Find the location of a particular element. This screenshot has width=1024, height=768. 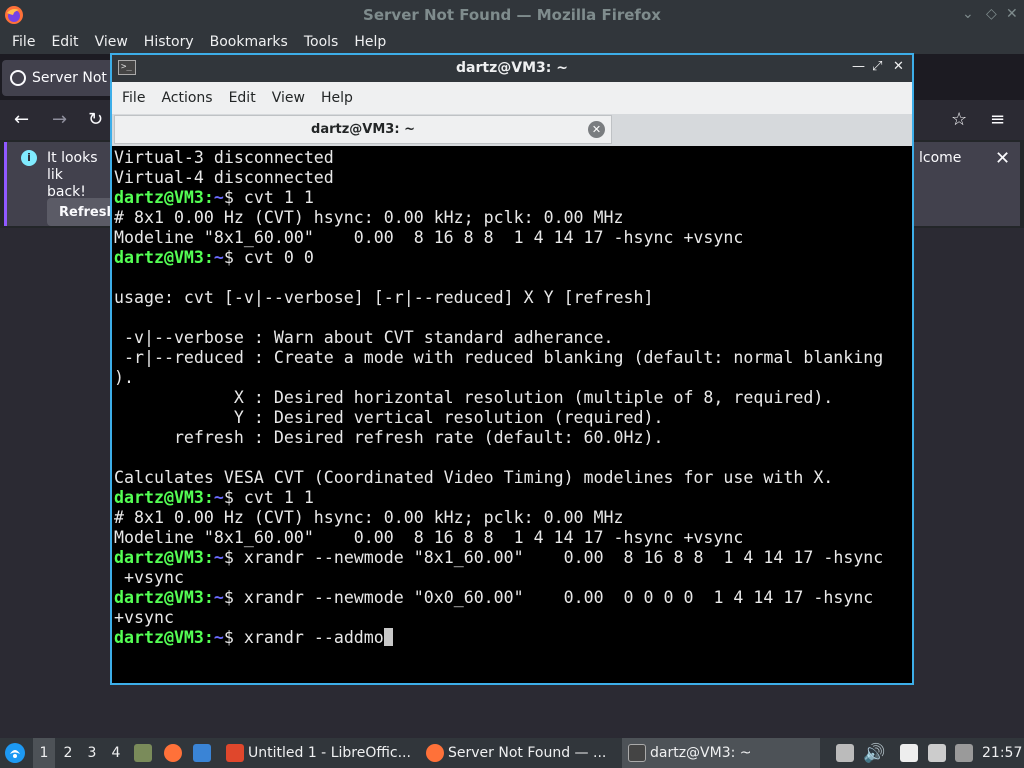

firefox-titlebar: Server Not Found — Mozilla Firefox ⌄ ◇ ✕ is located at coordinates (512, 15).